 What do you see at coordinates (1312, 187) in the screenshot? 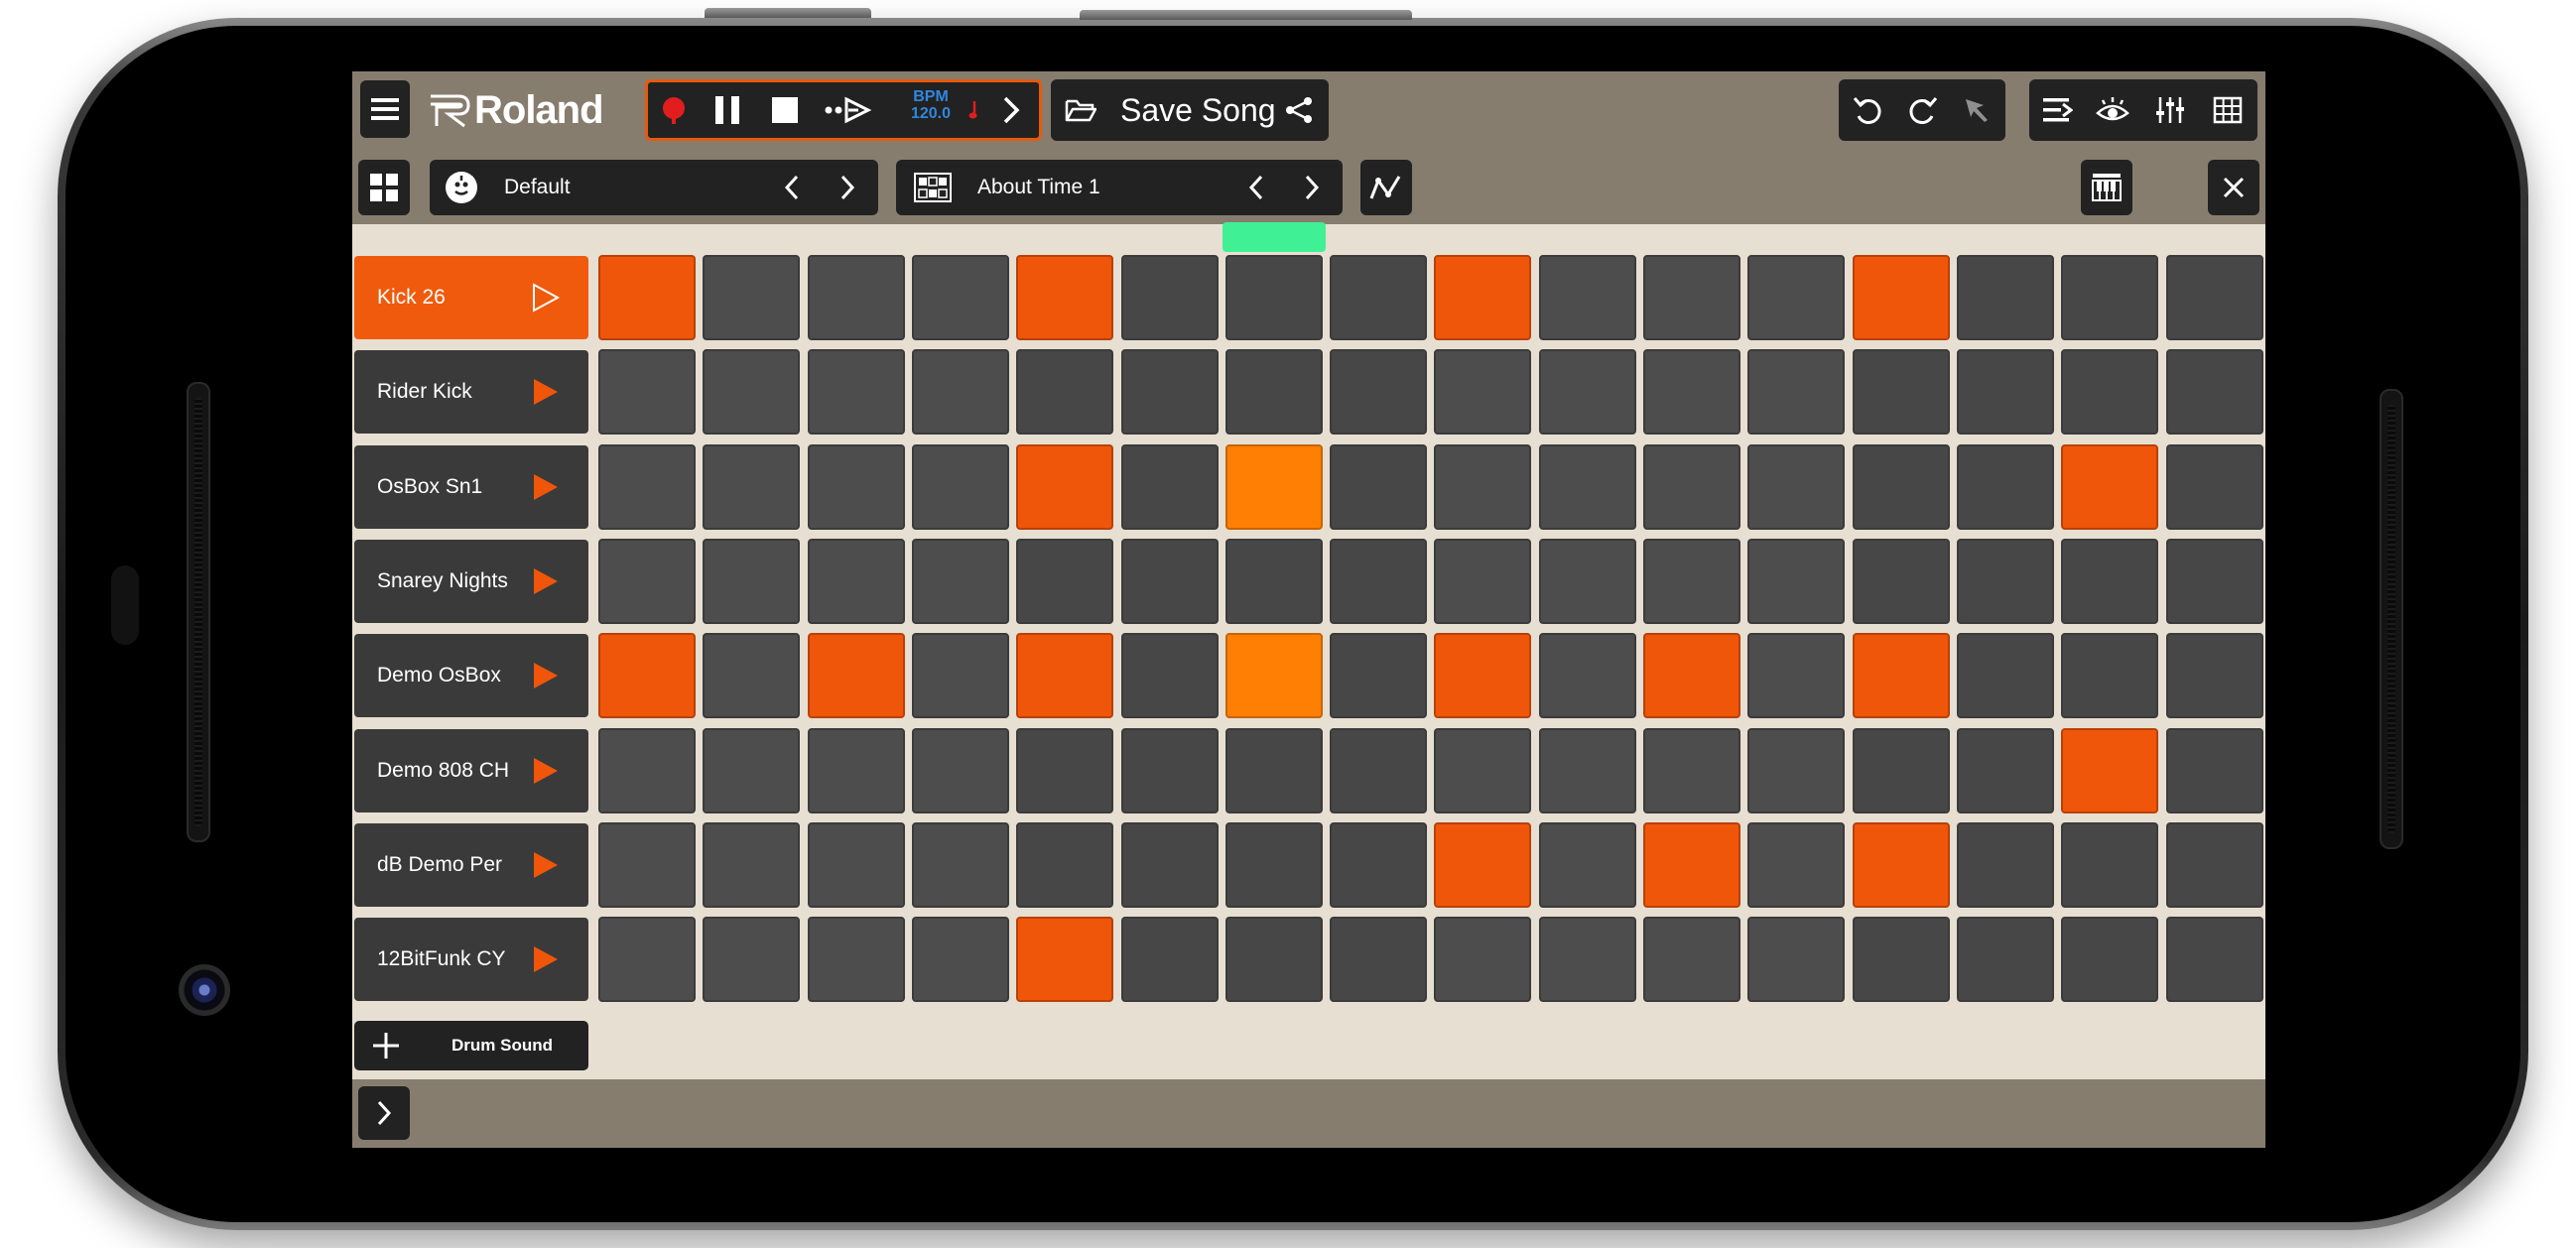
I see `pattern-next-button` at bounding box center [1312, 187].